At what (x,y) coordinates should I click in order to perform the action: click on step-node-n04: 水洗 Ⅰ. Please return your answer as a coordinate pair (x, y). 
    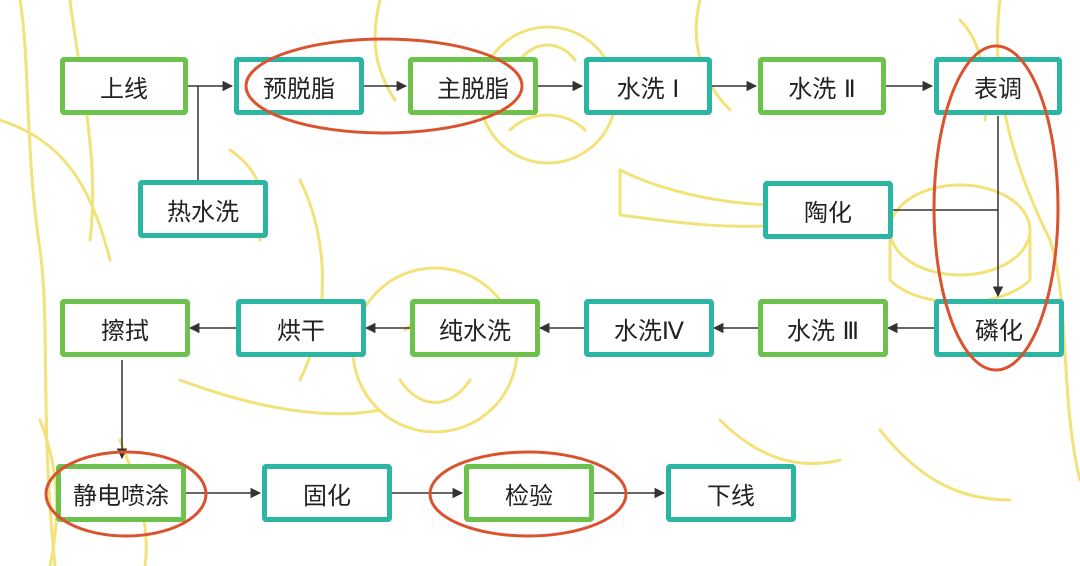
    Looking at the image, I should click on (648, 86).